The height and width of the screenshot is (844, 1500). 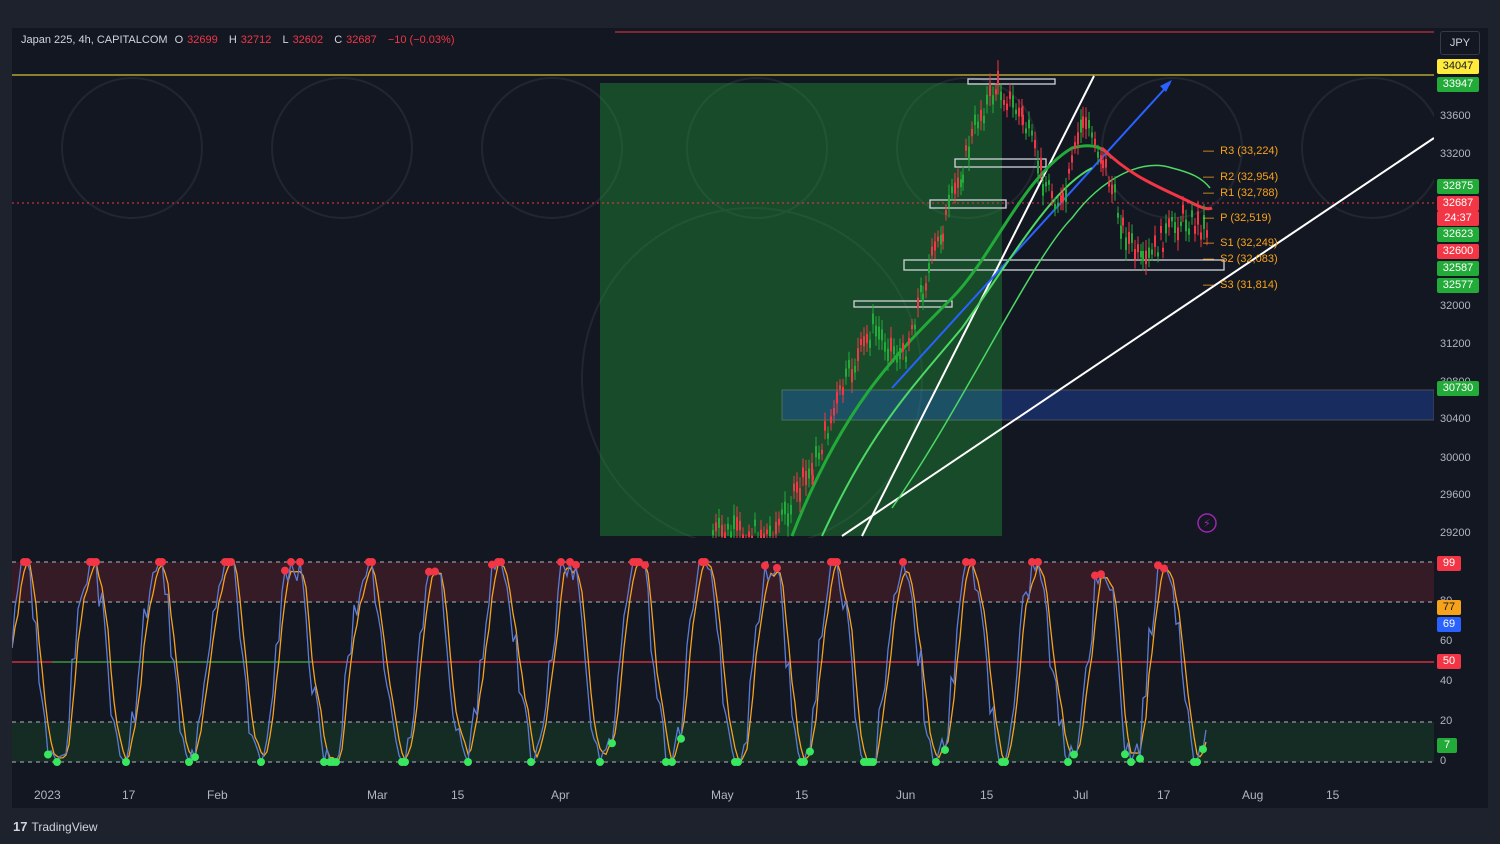 I want to click on price-axis-label: 30000, so click(x=1455, y=458).